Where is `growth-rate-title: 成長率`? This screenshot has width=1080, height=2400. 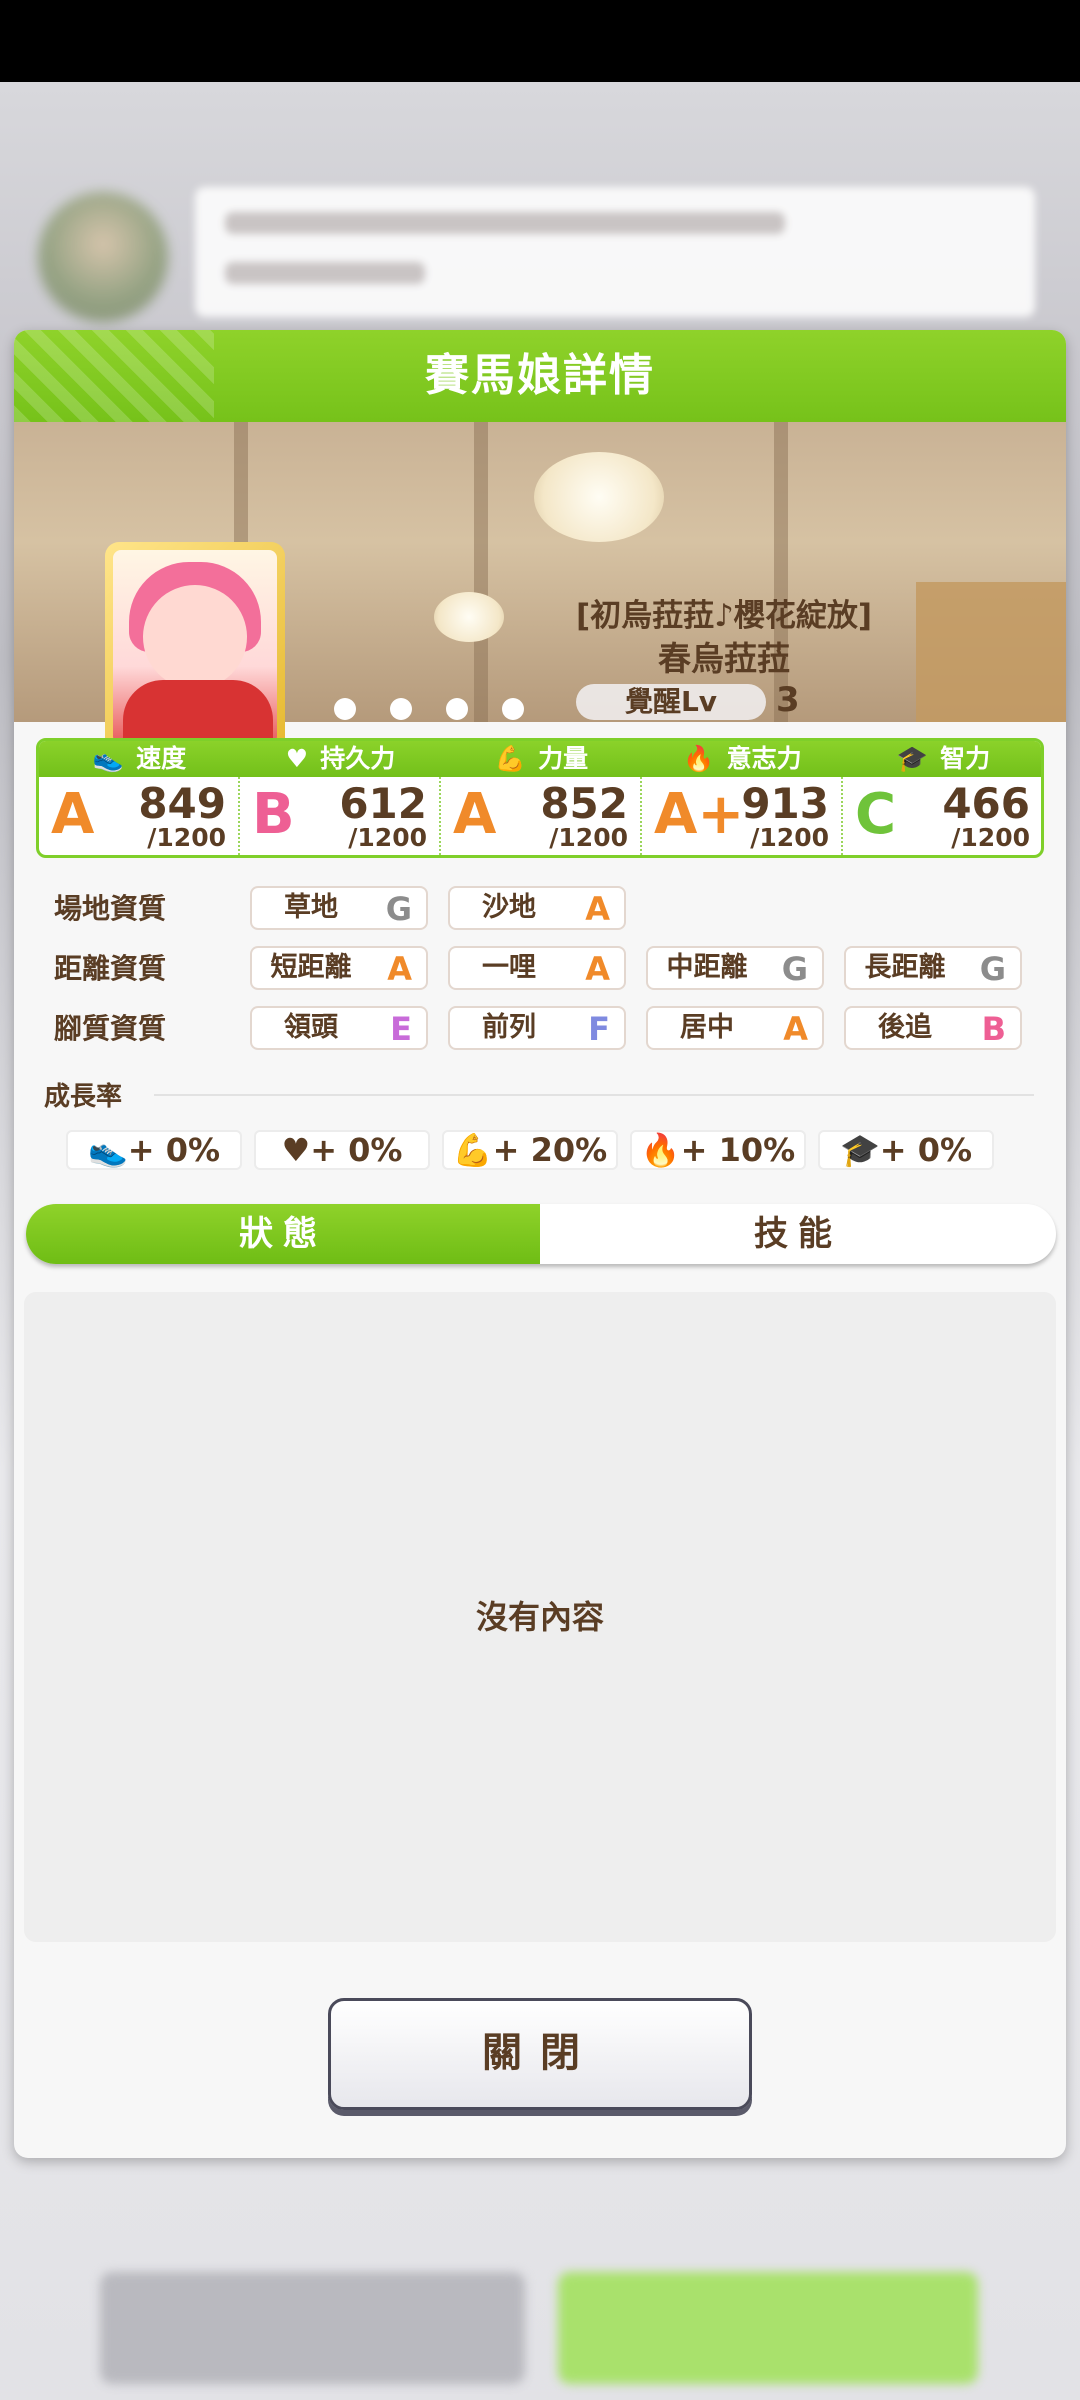
growth-rate-title: 成長率 is located at coordinates (83, 1097).